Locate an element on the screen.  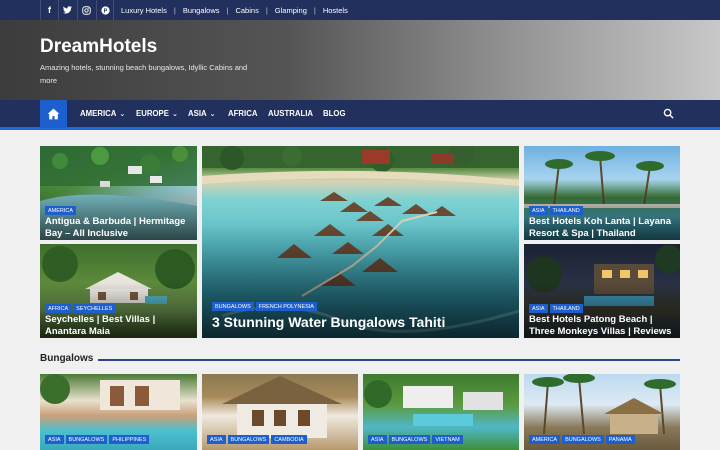
nav-item-blog: BLOG is located at coordinates (334, 113).